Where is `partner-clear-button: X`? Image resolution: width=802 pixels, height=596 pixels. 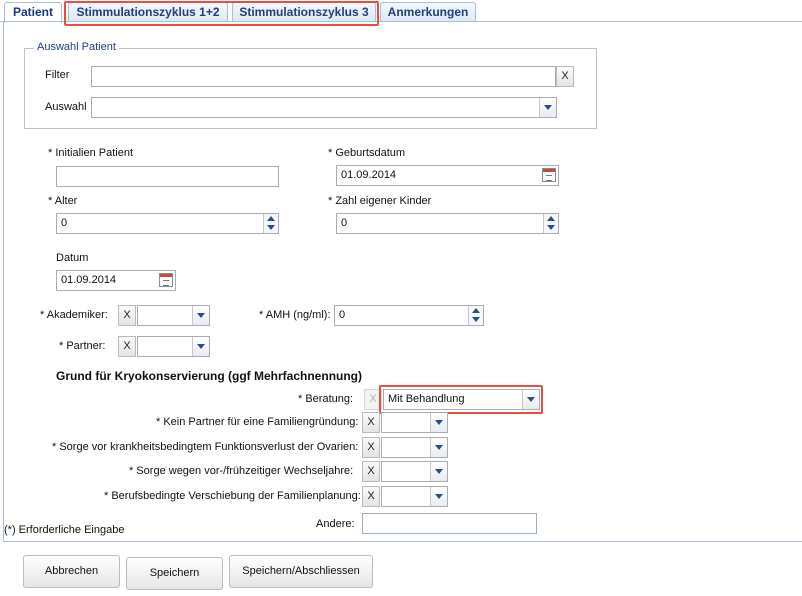 partner-clear-button: X is located at coordinates (127, 346).